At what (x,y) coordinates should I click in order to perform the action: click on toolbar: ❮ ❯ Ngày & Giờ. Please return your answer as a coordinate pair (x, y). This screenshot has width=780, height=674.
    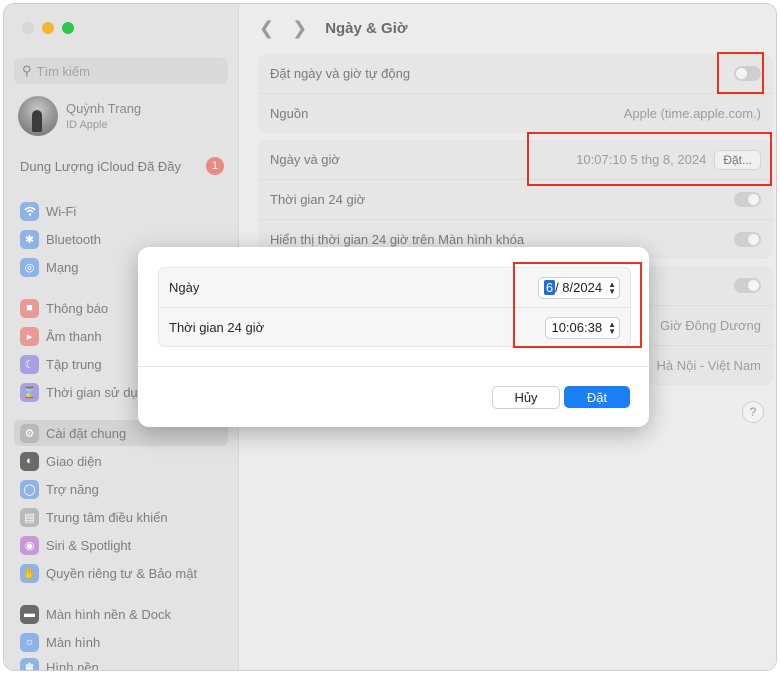
    Looking at the image, I should click on (333, 28).